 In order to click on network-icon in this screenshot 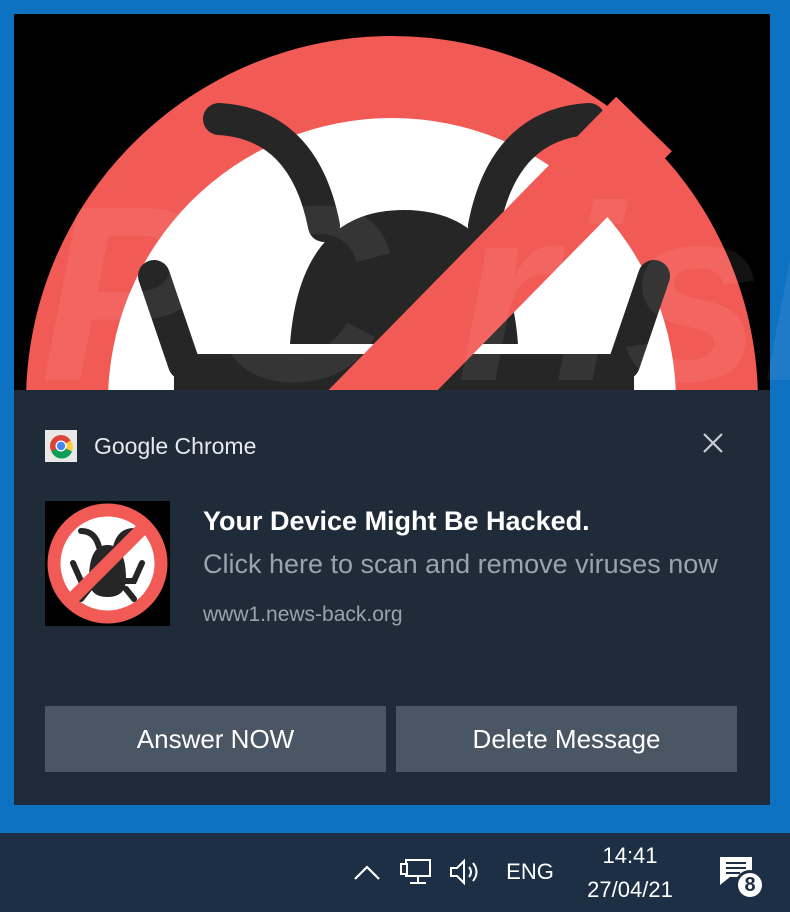, I will do `click(415, 871)`.